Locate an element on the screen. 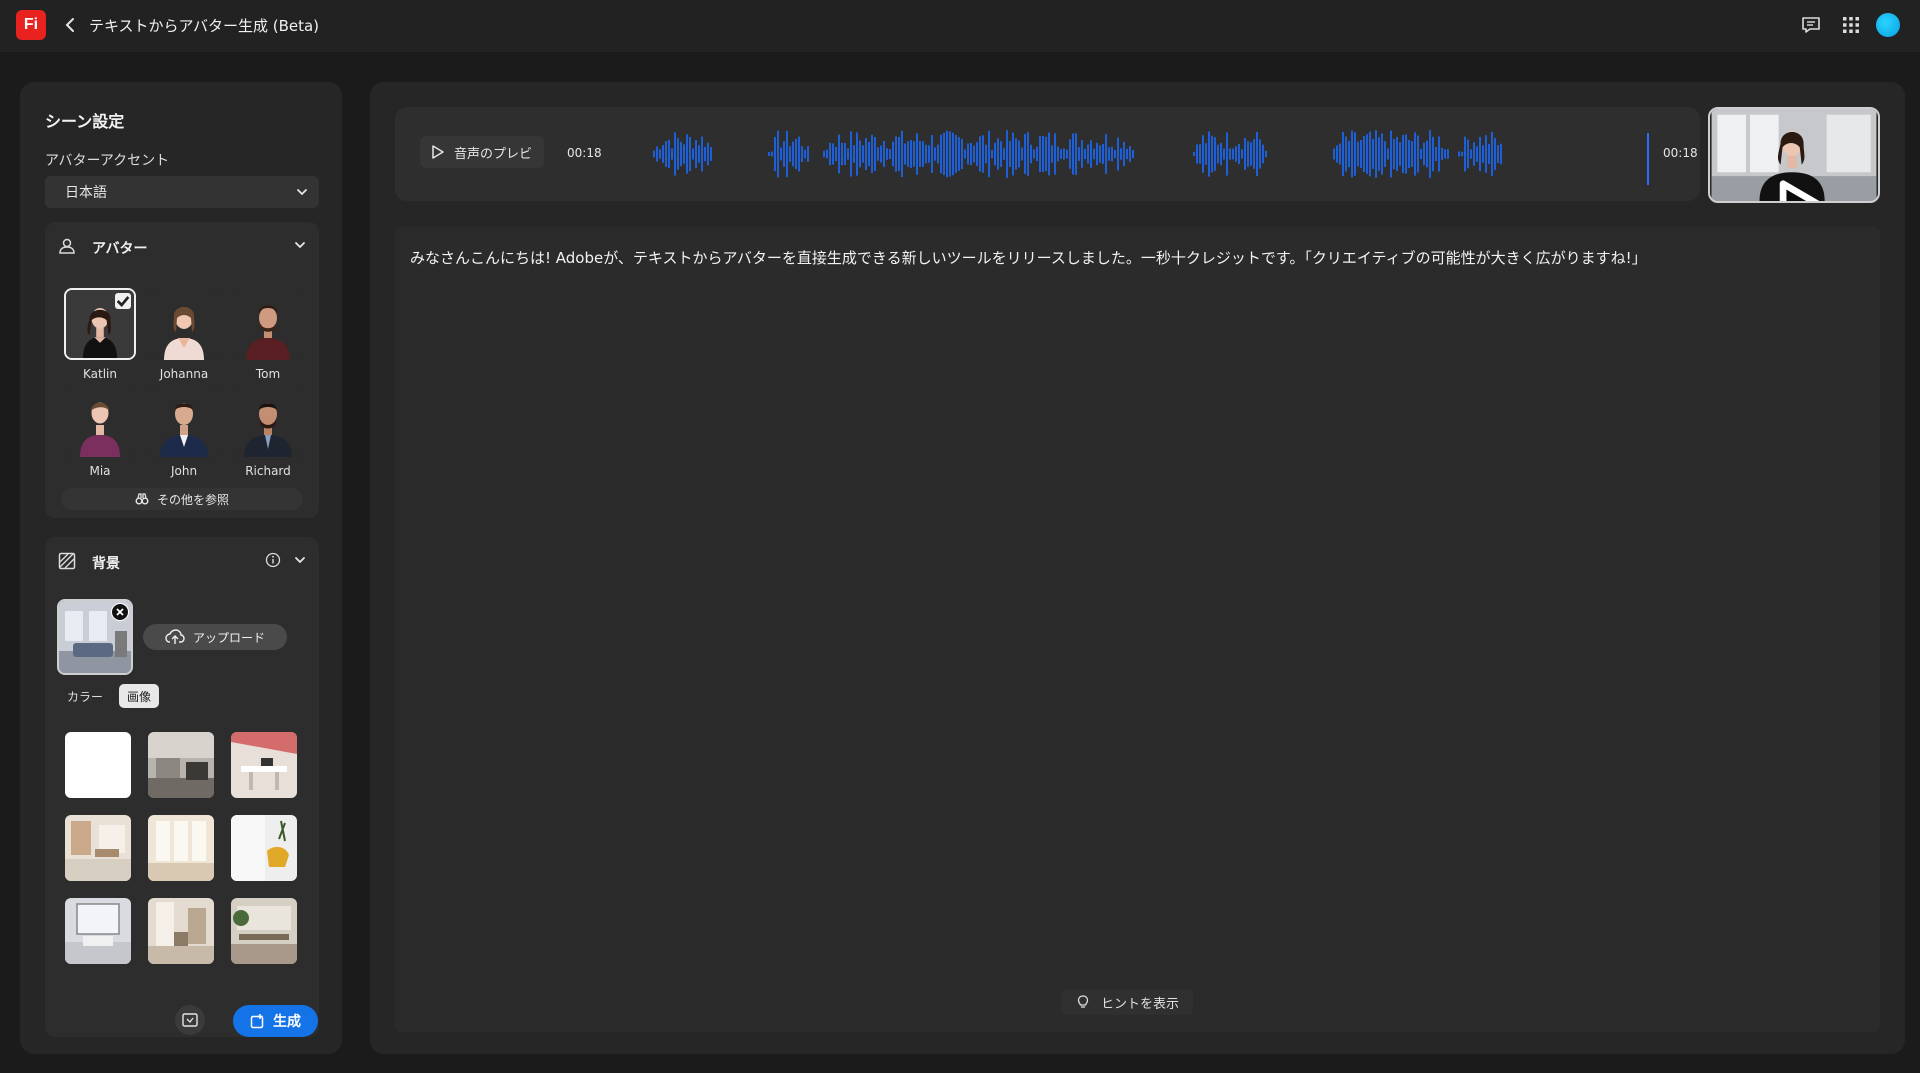 The height and width of the screenshot is (1073, 1920). tab-image: 画像 is located at coordinates (139, 696).